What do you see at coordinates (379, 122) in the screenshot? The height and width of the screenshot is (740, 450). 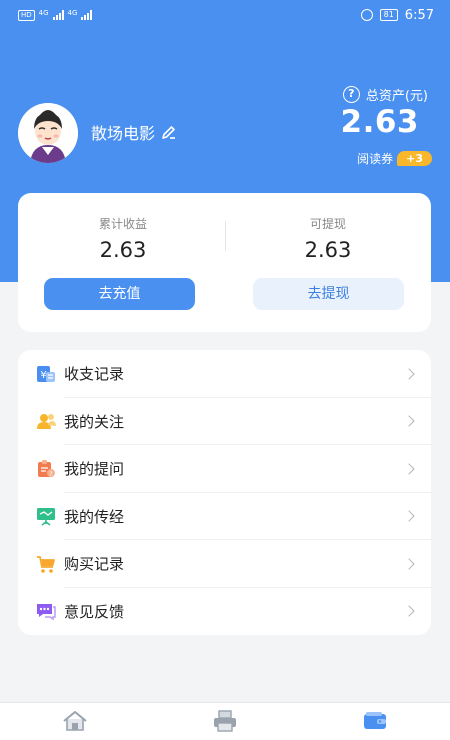 I see `total-assets-value: 2.63` at bounding box center [379, 122].